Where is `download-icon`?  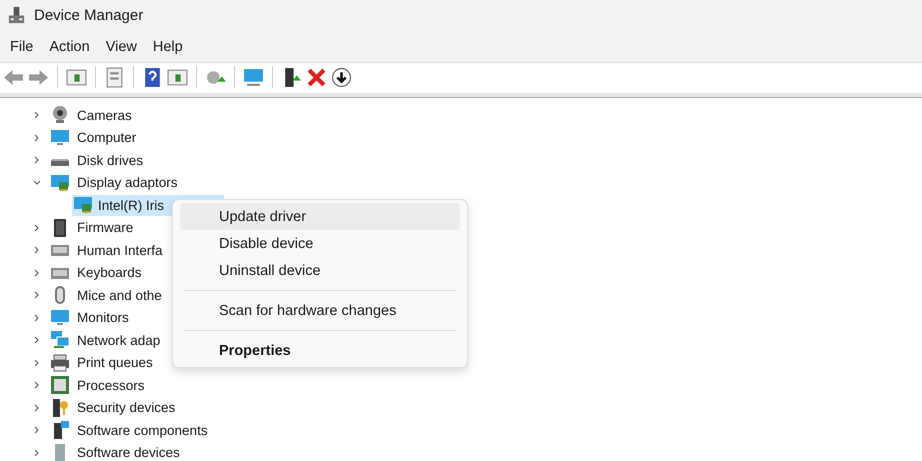 download-icon is located at coordinates (341, 77).